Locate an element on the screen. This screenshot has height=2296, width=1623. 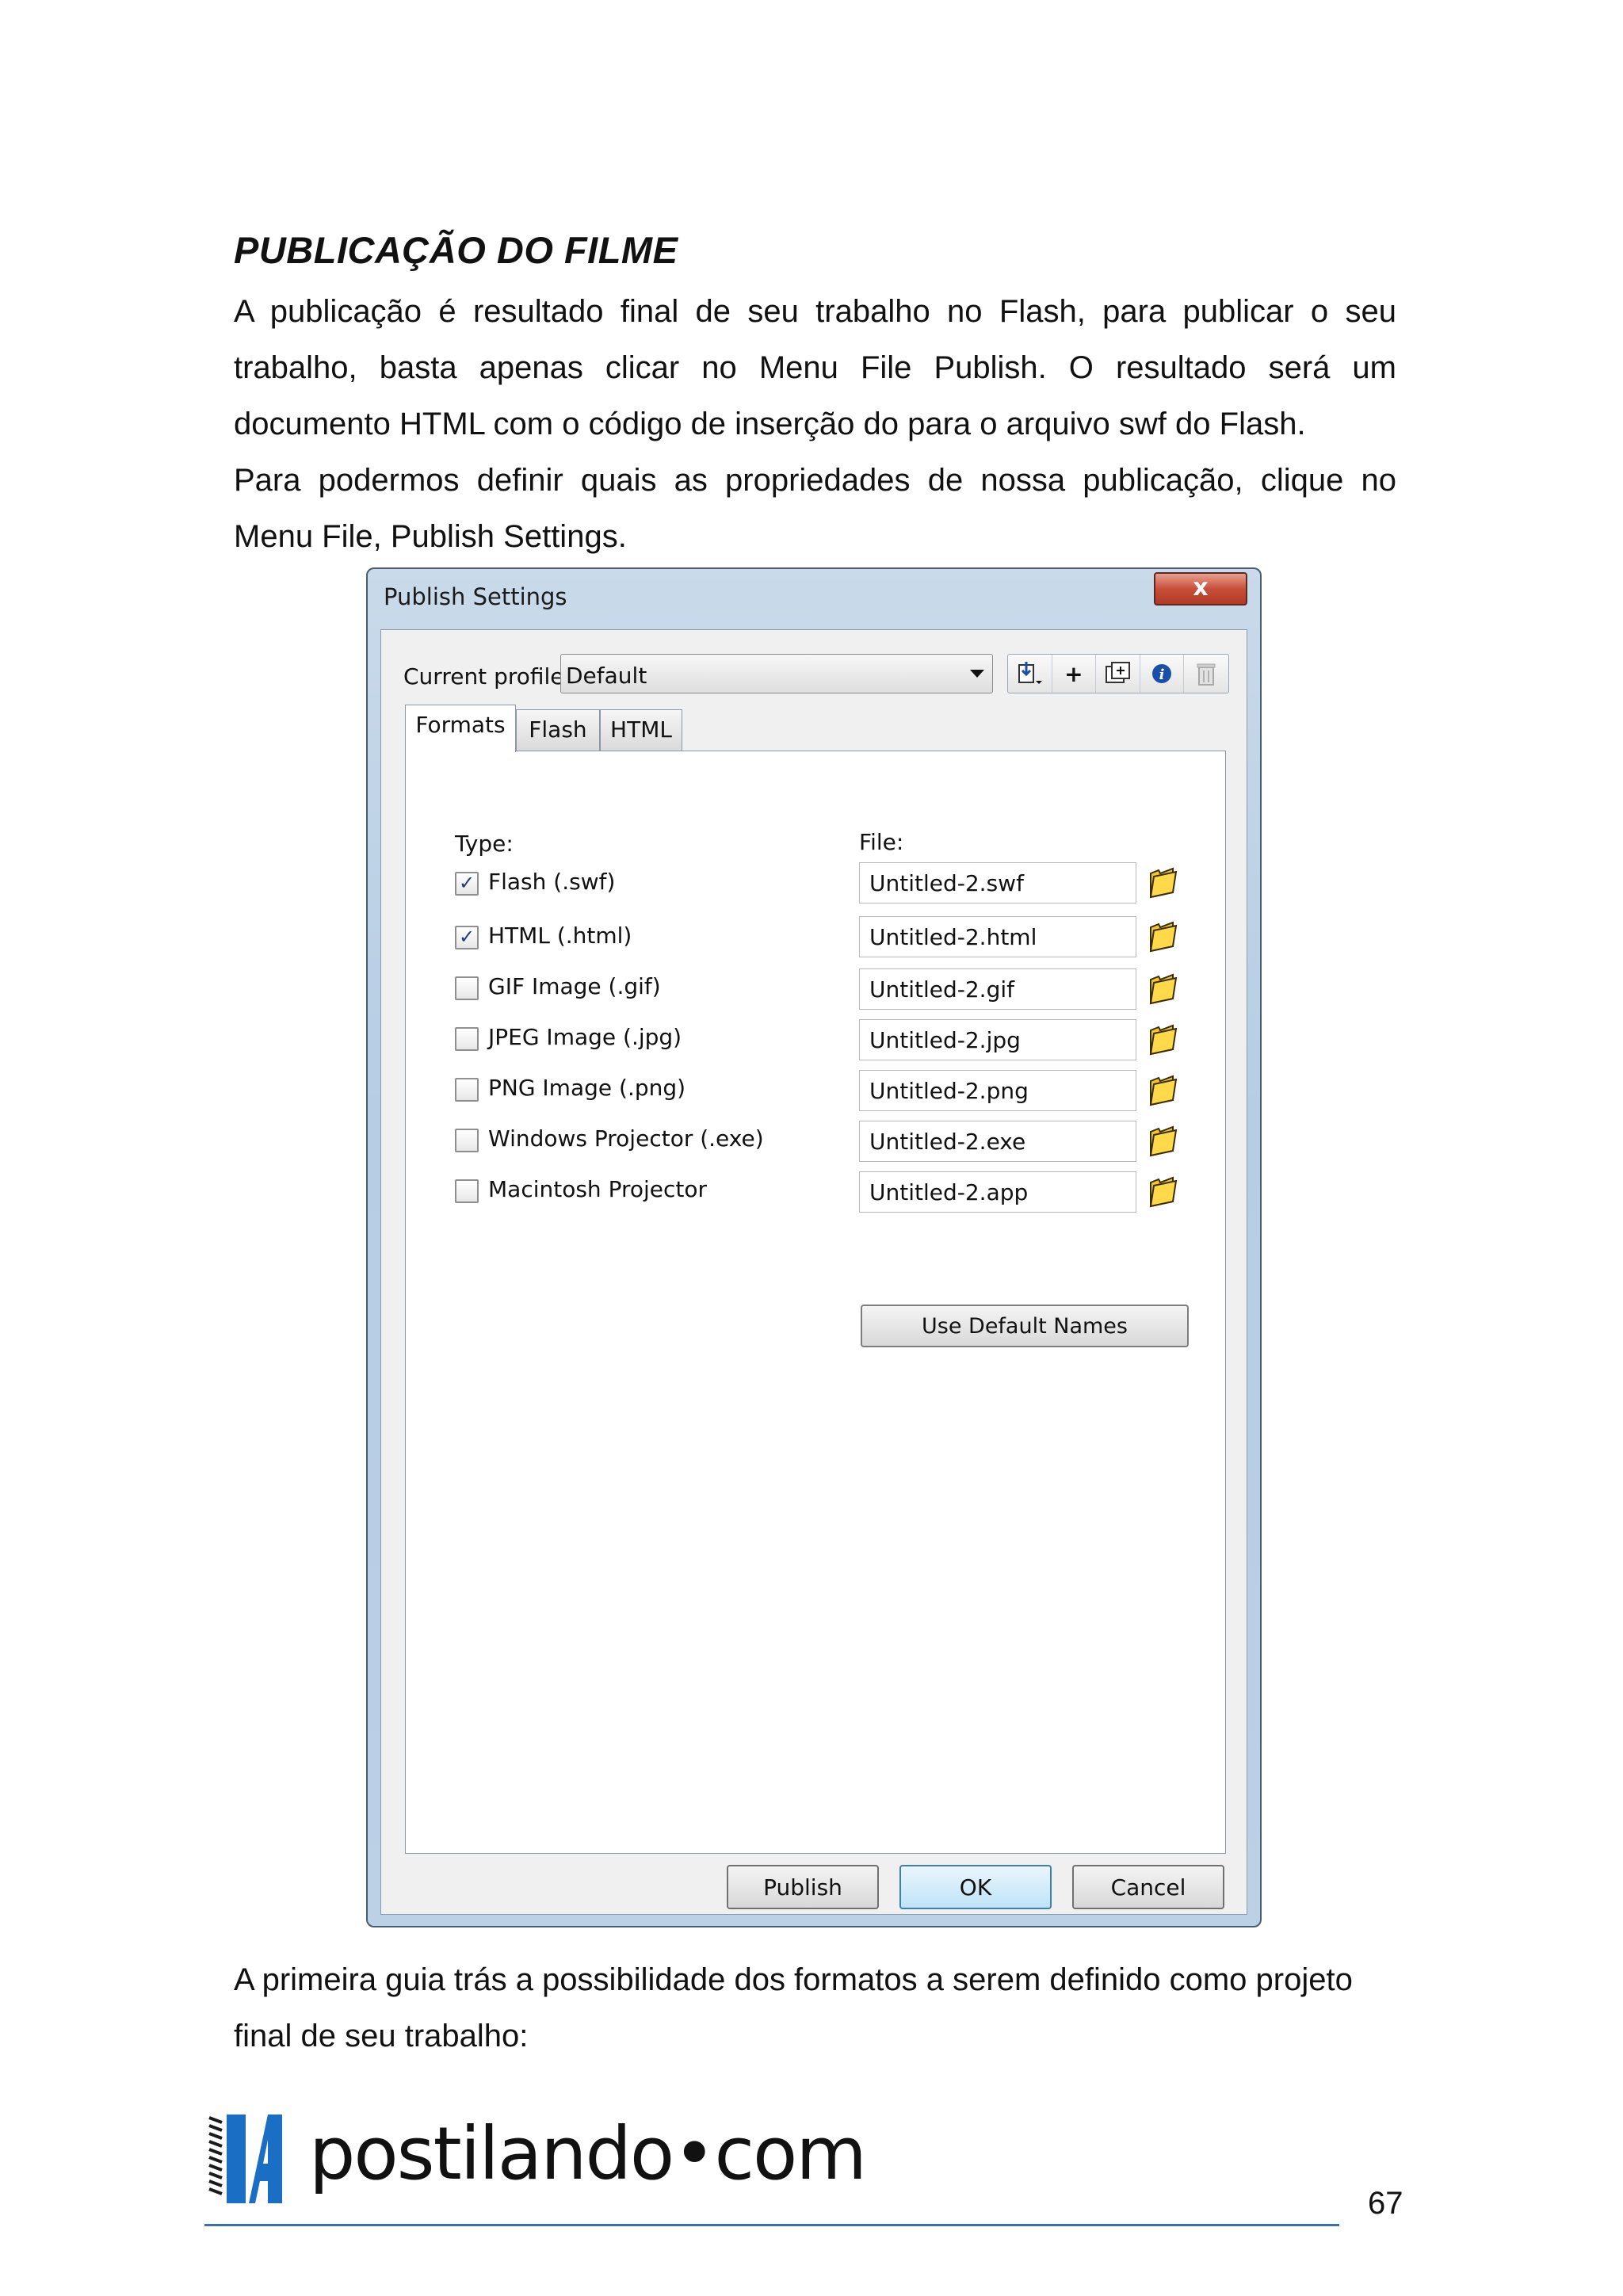
logo-spiral-icon is located at coordinates (245, 2159).